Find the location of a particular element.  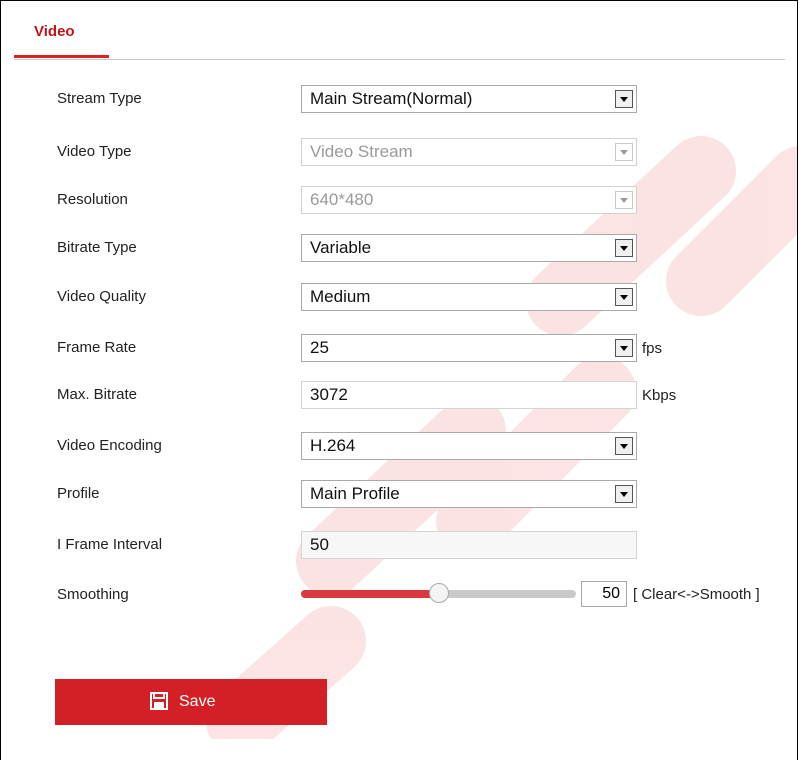

row-resolution: Resolution 640*480 is located at coordinates (399, 200).